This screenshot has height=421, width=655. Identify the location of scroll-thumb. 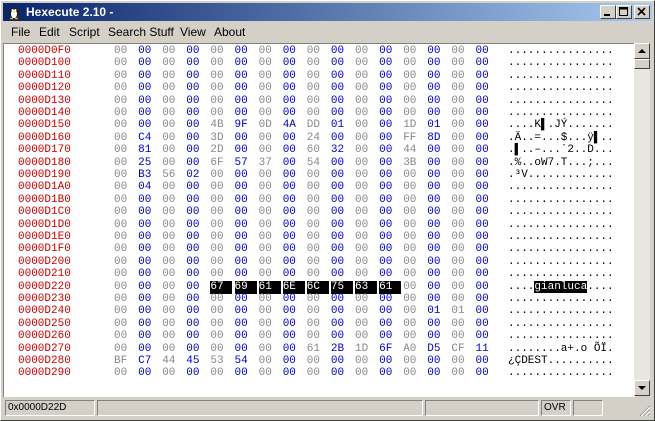
(642, 64).